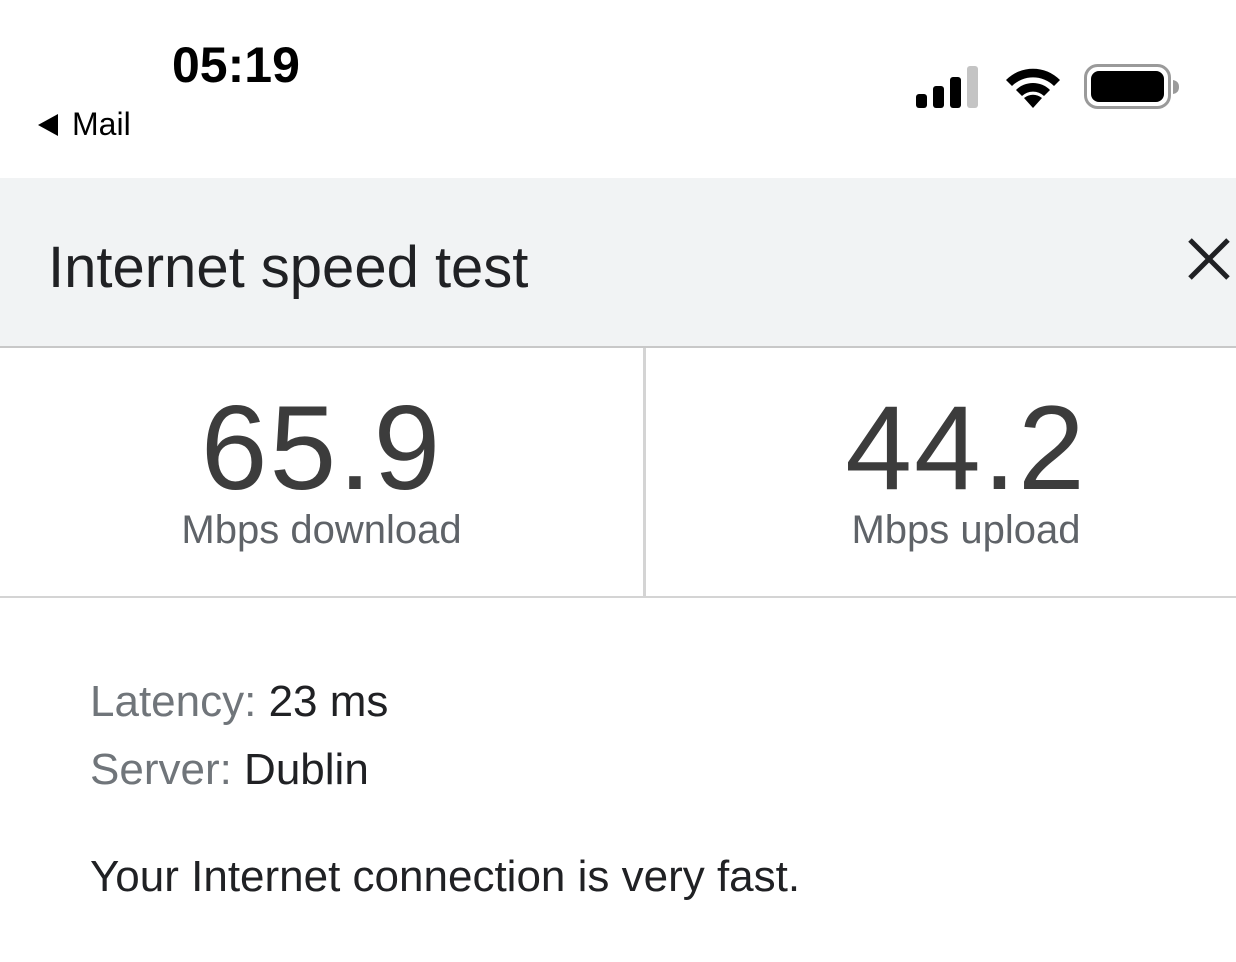  I want to click on download-value: 65.9, so click(321, 448).